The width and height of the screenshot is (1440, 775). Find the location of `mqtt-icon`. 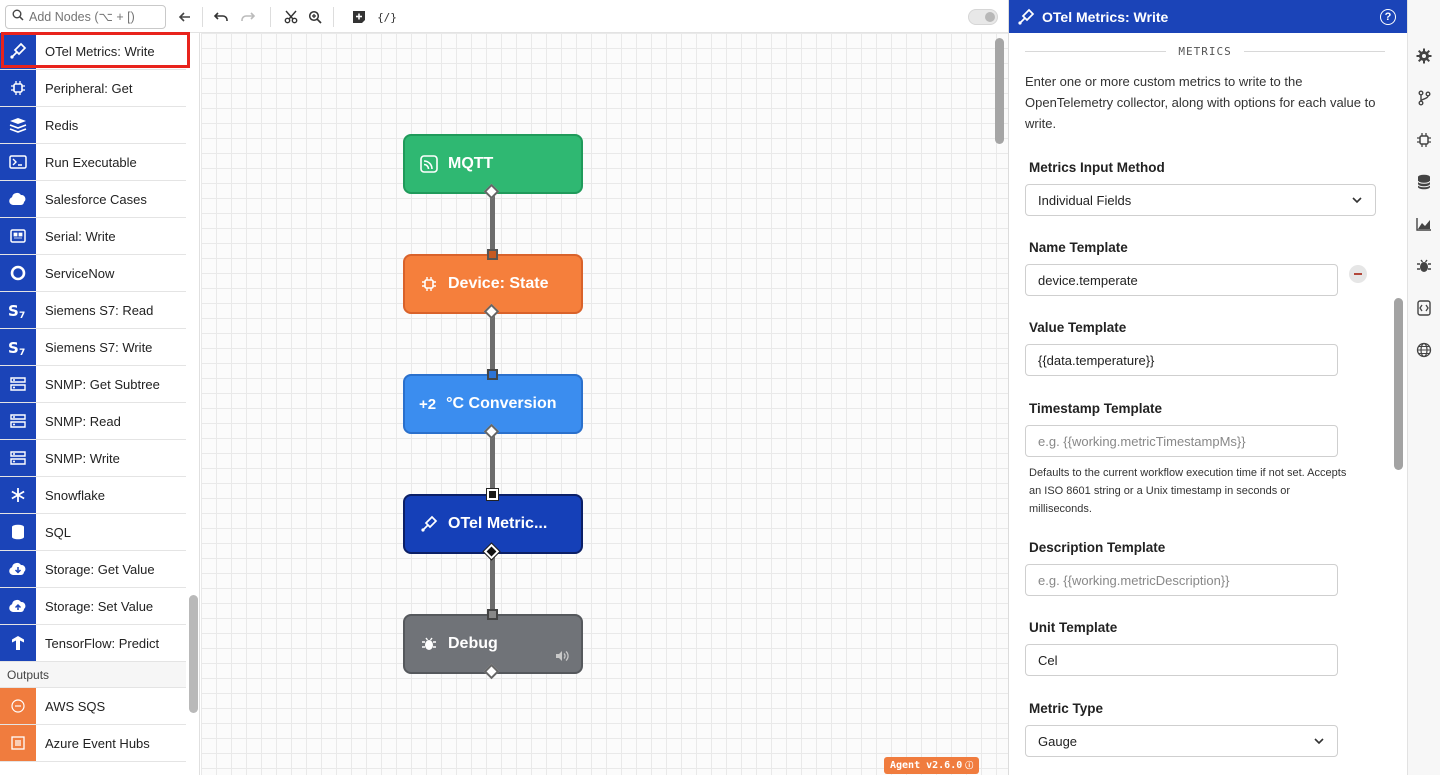

mqtt-icon is located at coordinates (429, 164).